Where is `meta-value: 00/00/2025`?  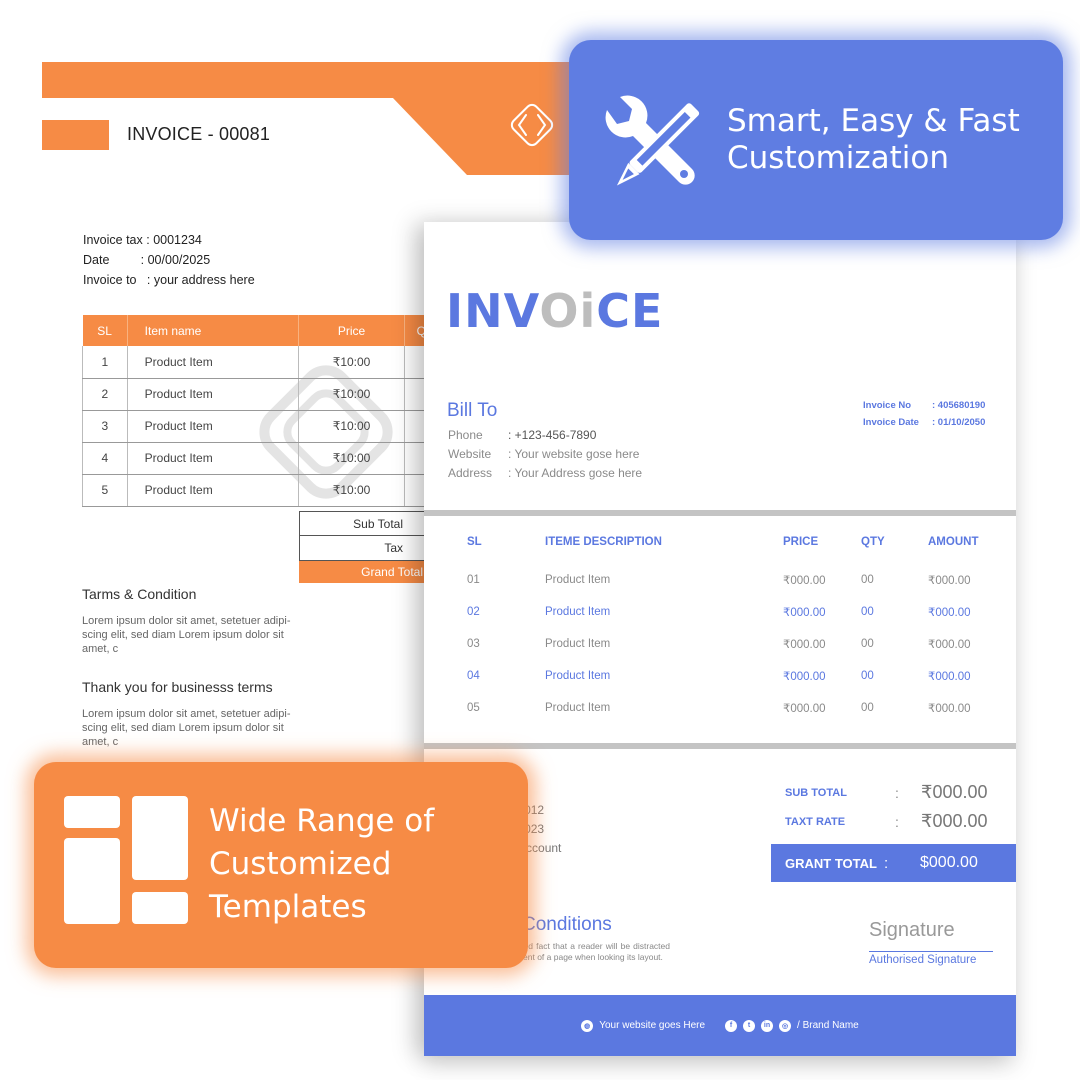 meta-value: 00/00/2025 is located at coordinates (179, 260).